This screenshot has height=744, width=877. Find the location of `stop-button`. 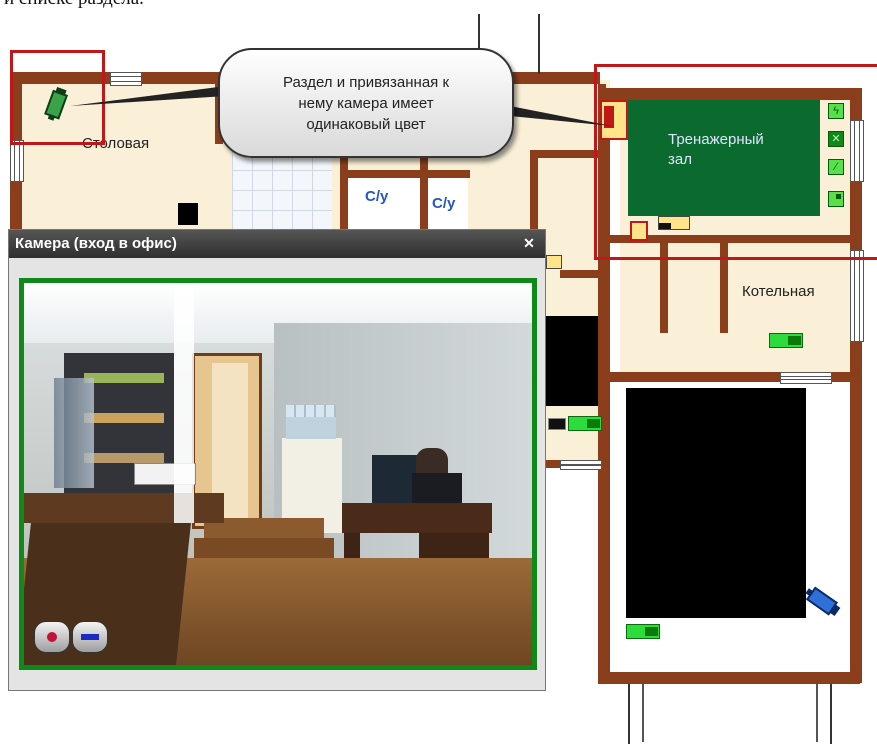

stop-button is located at coordinates (90, 637).